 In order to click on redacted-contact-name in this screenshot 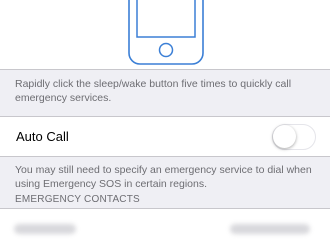, I will do `click(45, 229)`.